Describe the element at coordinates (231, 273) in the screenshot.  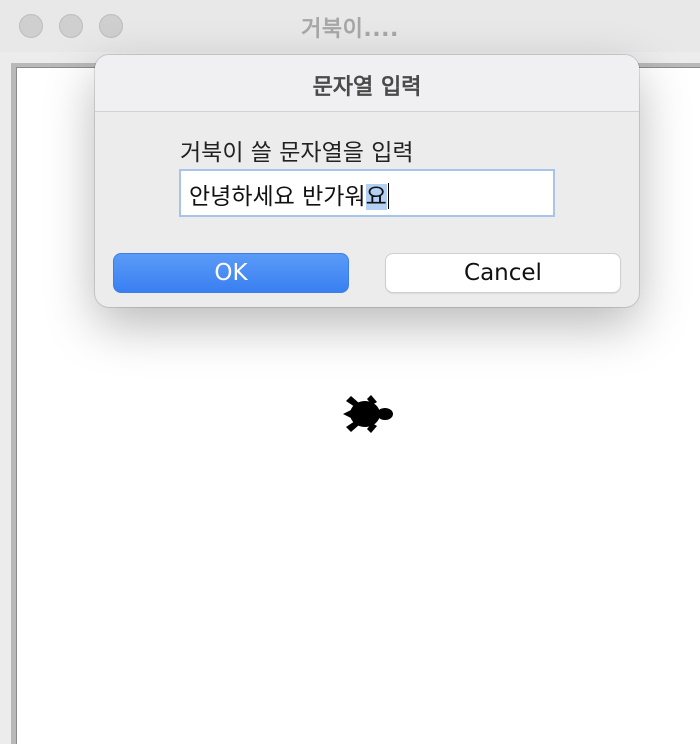
I see `ok-button: OK` at that location.